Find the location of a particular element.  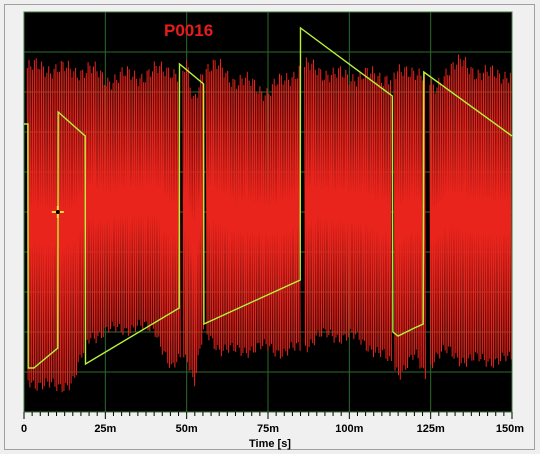

x-axis-tick-labels: 0 25m 50m 75m 100m 125m 150m is located at coordinates (272, 429).